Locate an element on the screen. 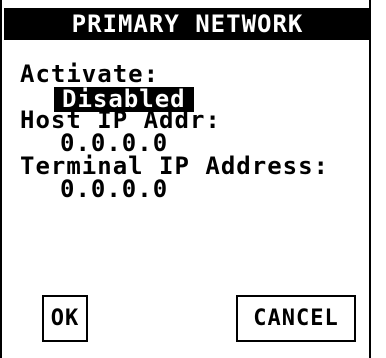 This screenshot has height=358, width=386. cancel-button: CANCEL is located at coordinates (296, 318).